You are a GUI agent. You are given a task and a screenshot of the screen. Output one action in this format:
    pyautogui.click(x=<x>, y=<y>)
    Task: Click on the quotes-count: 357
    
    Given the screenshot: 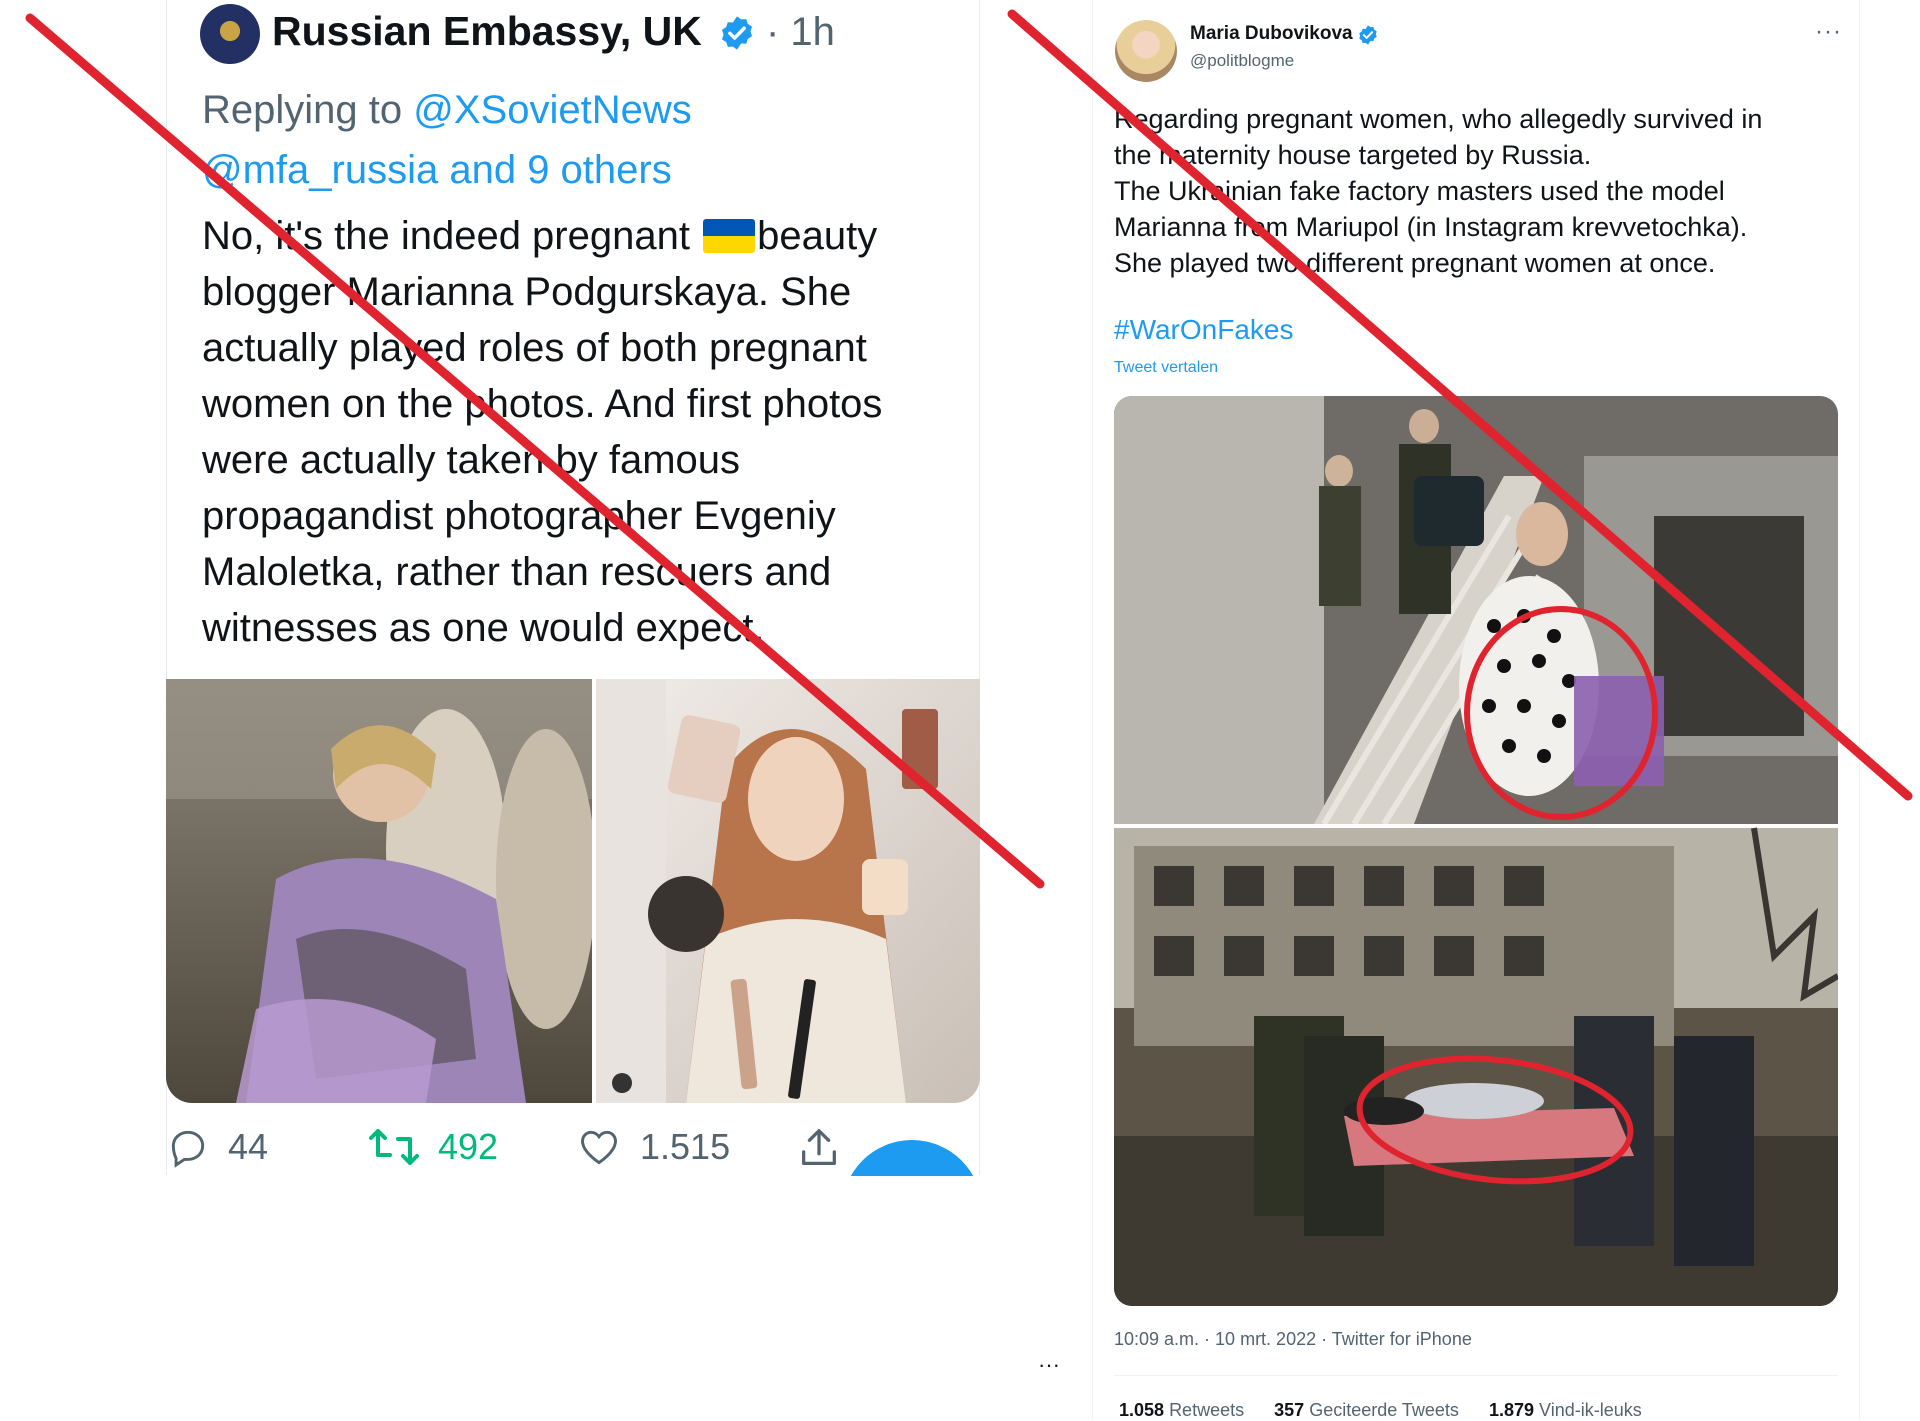 What is the action you would take?
    pyautogui.click(x=1289, y=1410)
    